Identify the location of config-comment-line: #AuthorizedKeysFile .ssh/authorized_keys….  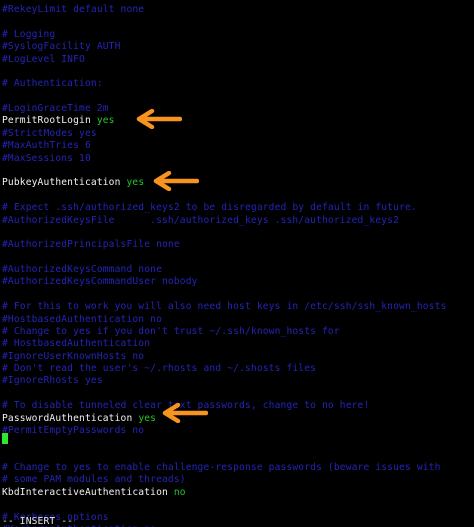
(201, 220).